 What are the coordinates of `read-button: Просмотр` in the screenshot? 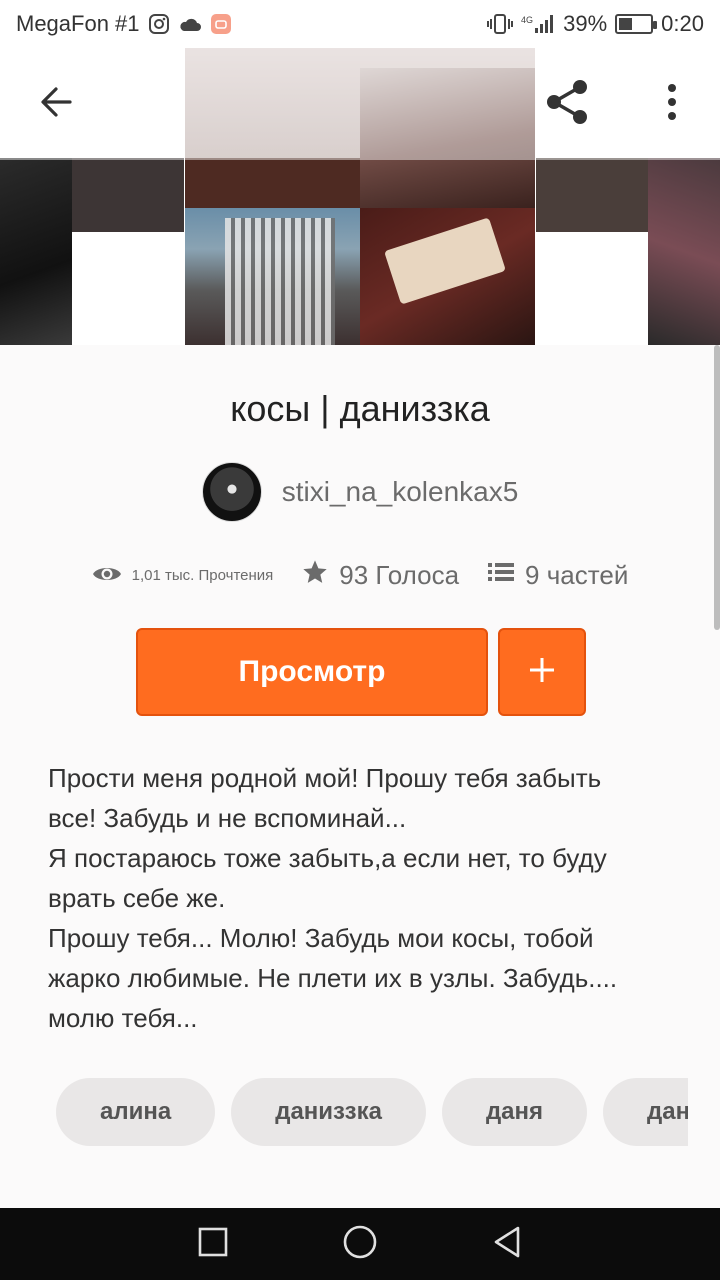 It's located at (312, 672).